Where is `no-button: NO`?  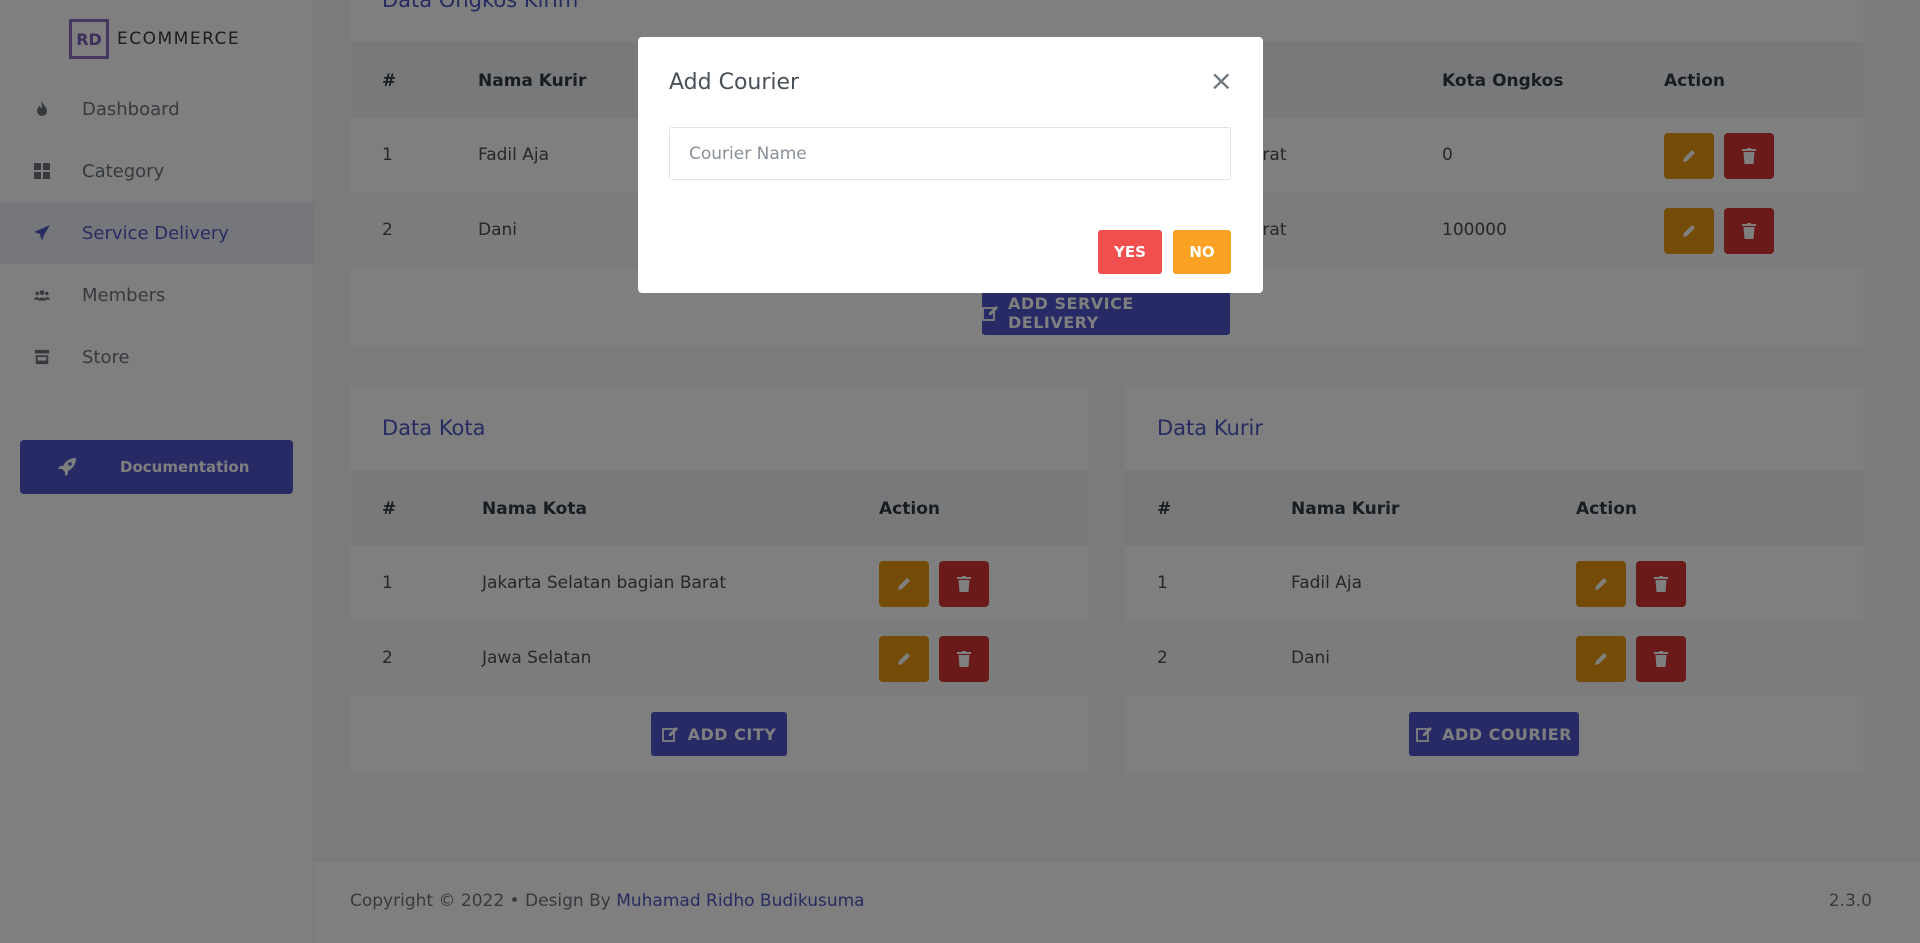 no-button: NO is located at coordinates (1202, 252).